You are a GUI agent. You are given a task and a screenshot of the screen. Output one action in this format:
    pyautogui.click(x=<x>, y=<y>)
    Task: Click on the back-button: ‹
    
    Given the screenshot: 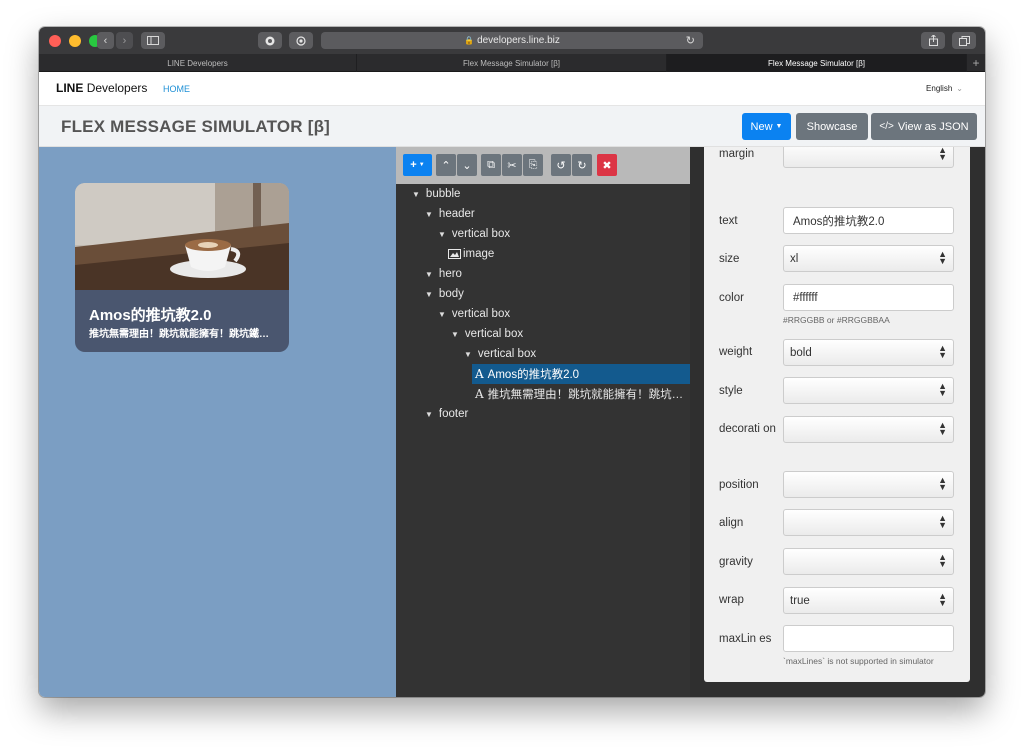 What is the action you would take?
    pyautogui.click(x=105, y=40)
    